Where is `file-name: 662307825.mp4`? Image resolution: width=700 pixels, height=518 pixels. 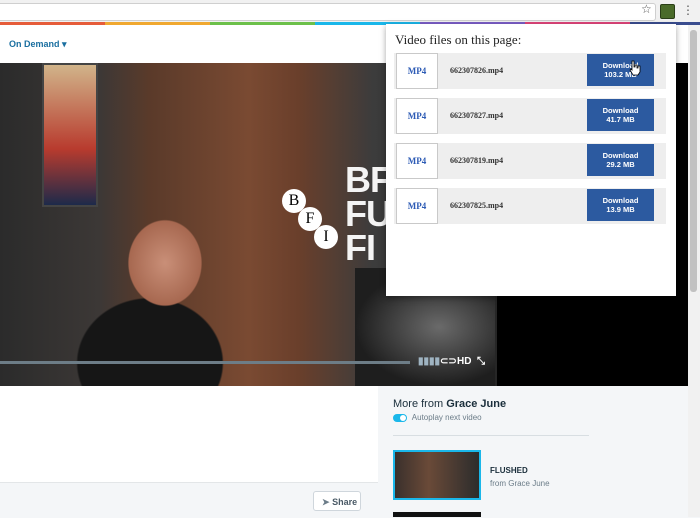 file-name: 662307825.mp4 is located at coordinates (477, 205).